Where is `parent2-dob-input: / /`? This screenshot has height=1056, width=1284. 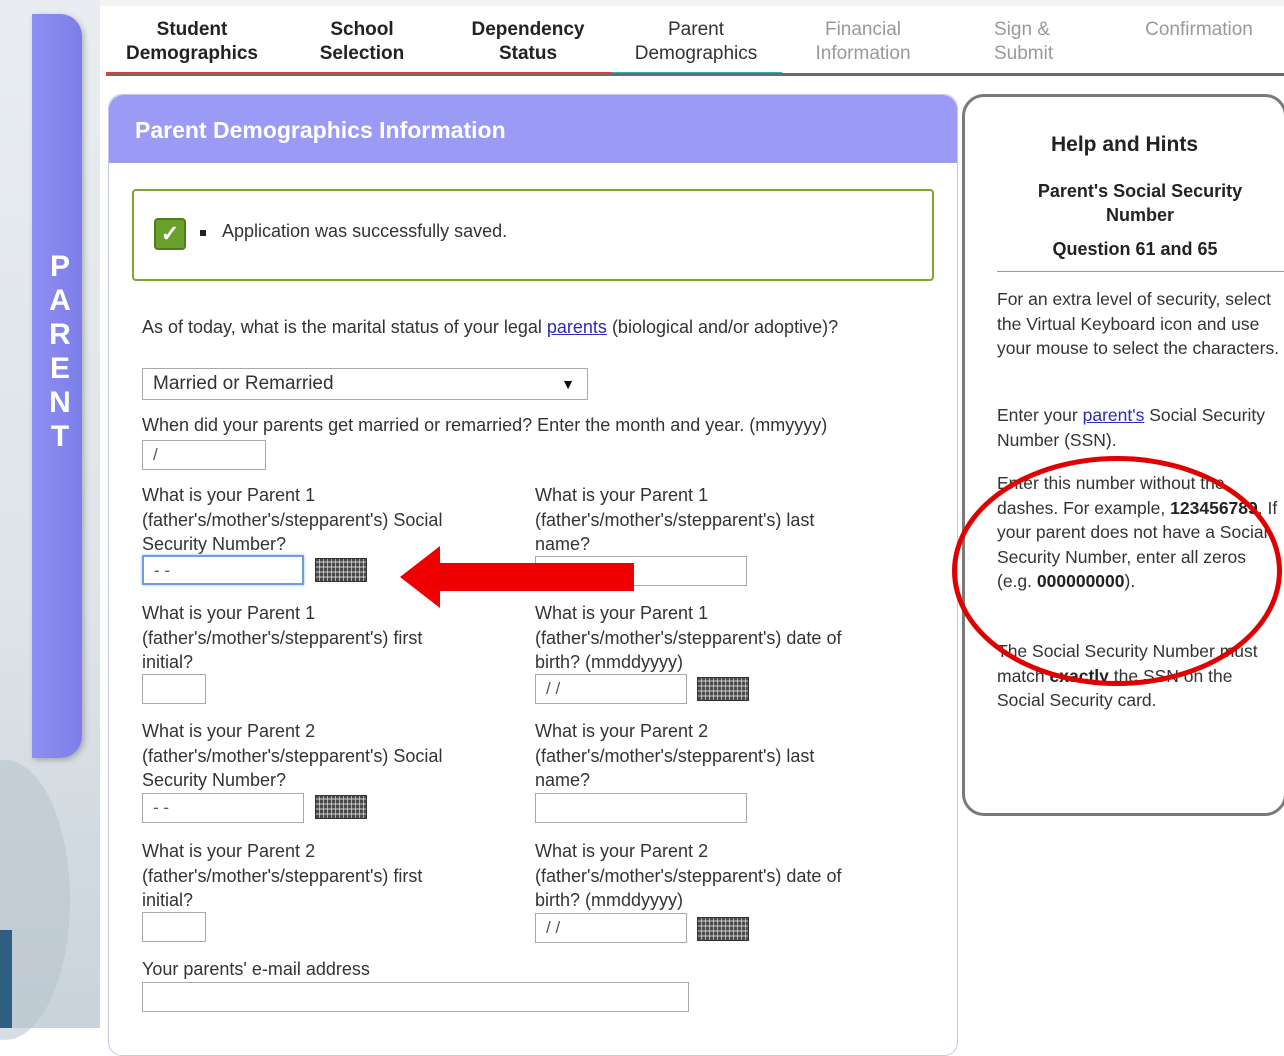 parent2-dob-input: / / is located at coordinates (611, 928).